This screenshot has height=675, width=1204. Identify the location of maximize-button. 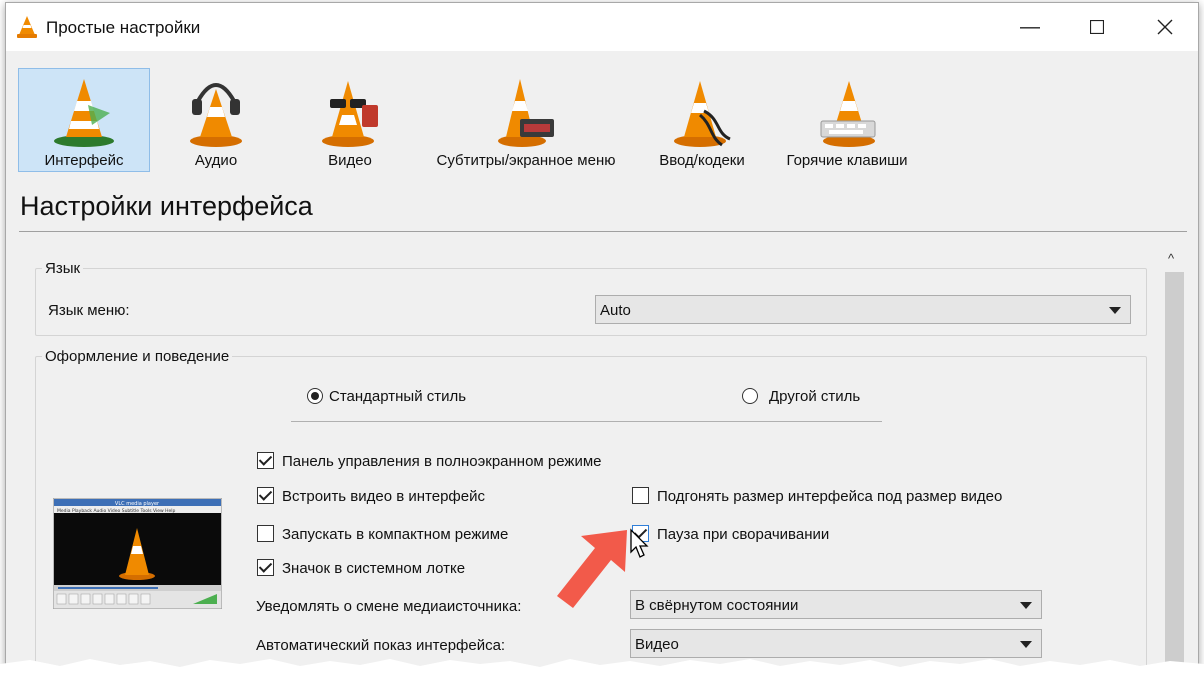
(1097, 27).